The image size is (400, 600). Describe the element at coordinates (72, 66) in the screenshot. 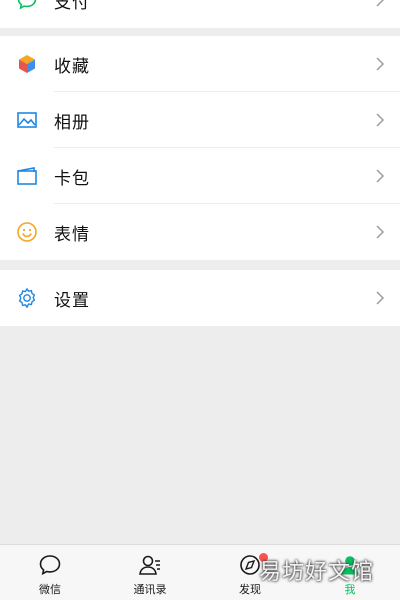

I see `menu-item-label: 收藏` at that location.